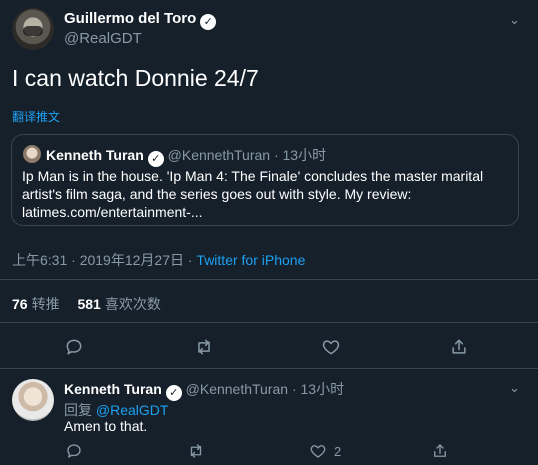  What do you see at coordinates (135, 78) in the screenshot?
I see `tweet-text: I can watch Donnie 24/7` at bounding box center [135, 78].